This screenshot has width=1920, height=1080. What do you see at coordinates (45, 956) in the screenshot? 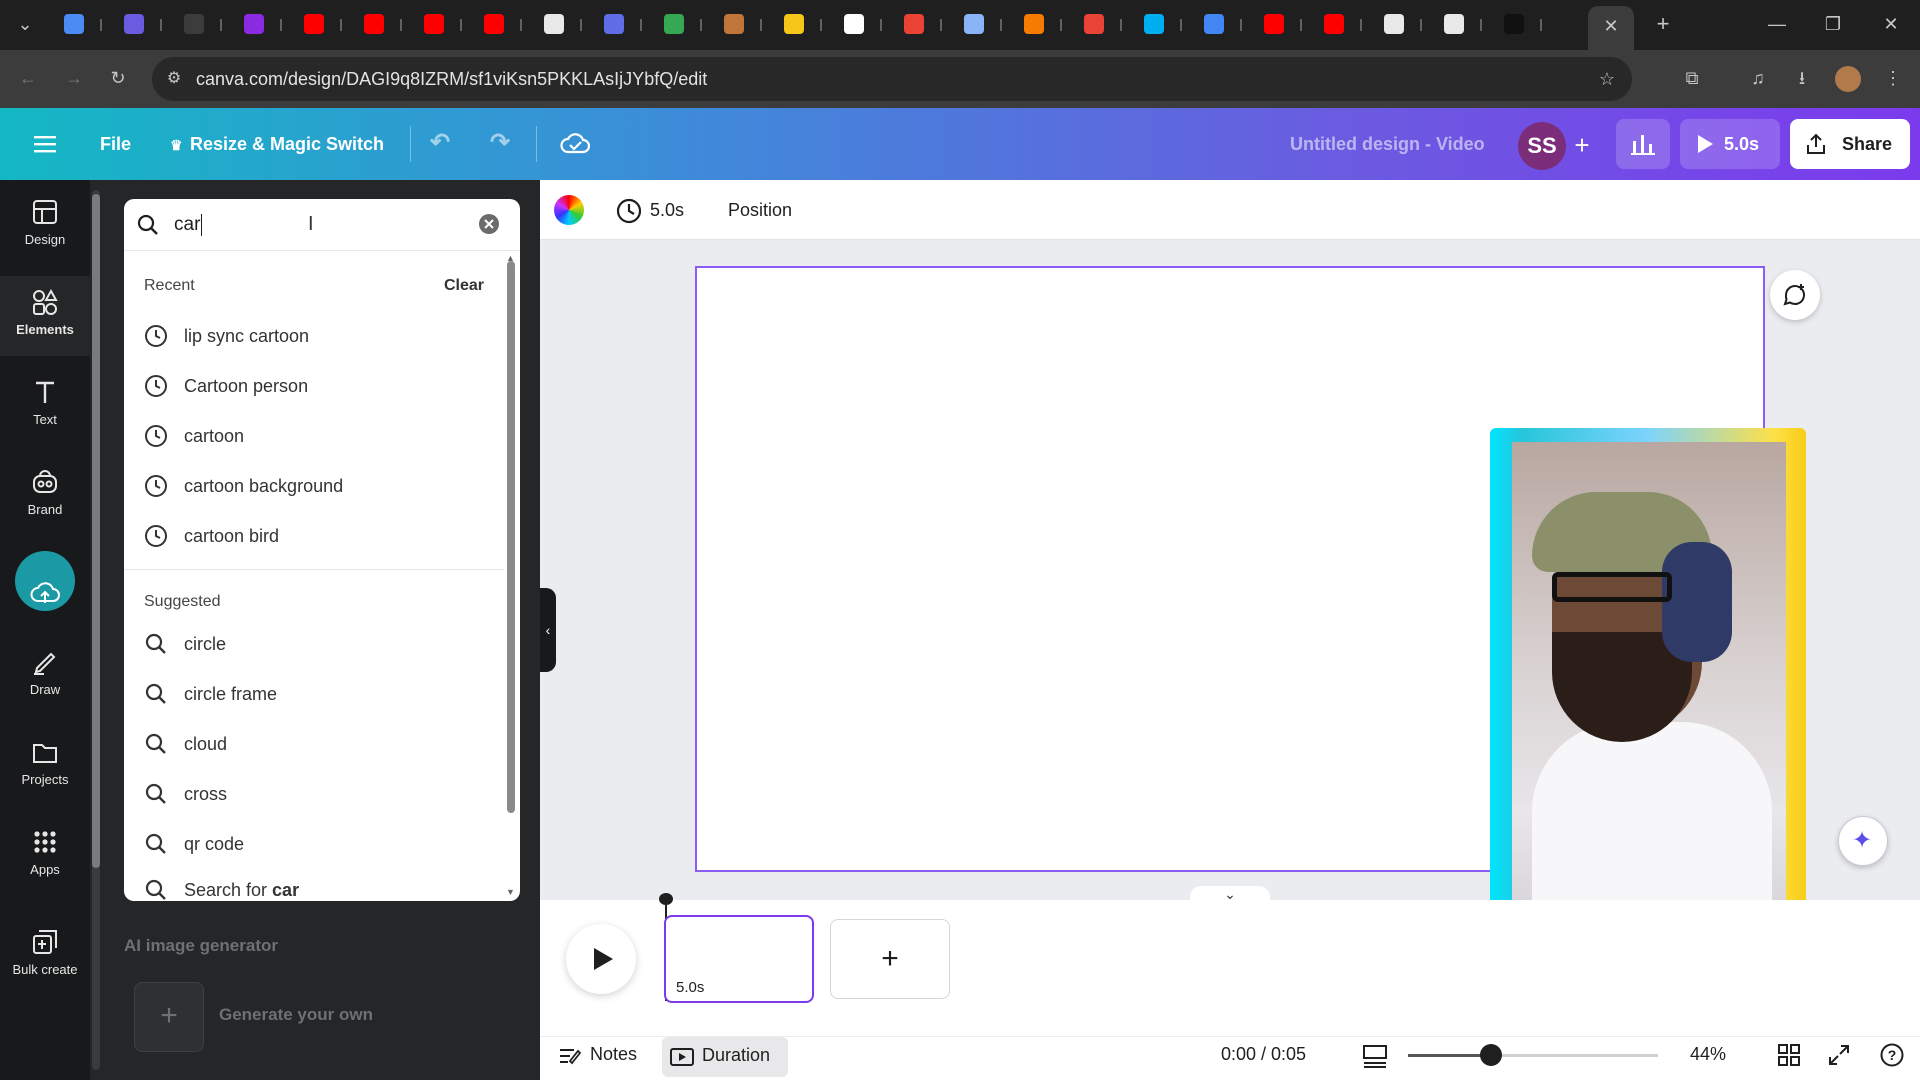
I see `rail-item-bulk-create: Bulk create` at bounding box center [45, 956].